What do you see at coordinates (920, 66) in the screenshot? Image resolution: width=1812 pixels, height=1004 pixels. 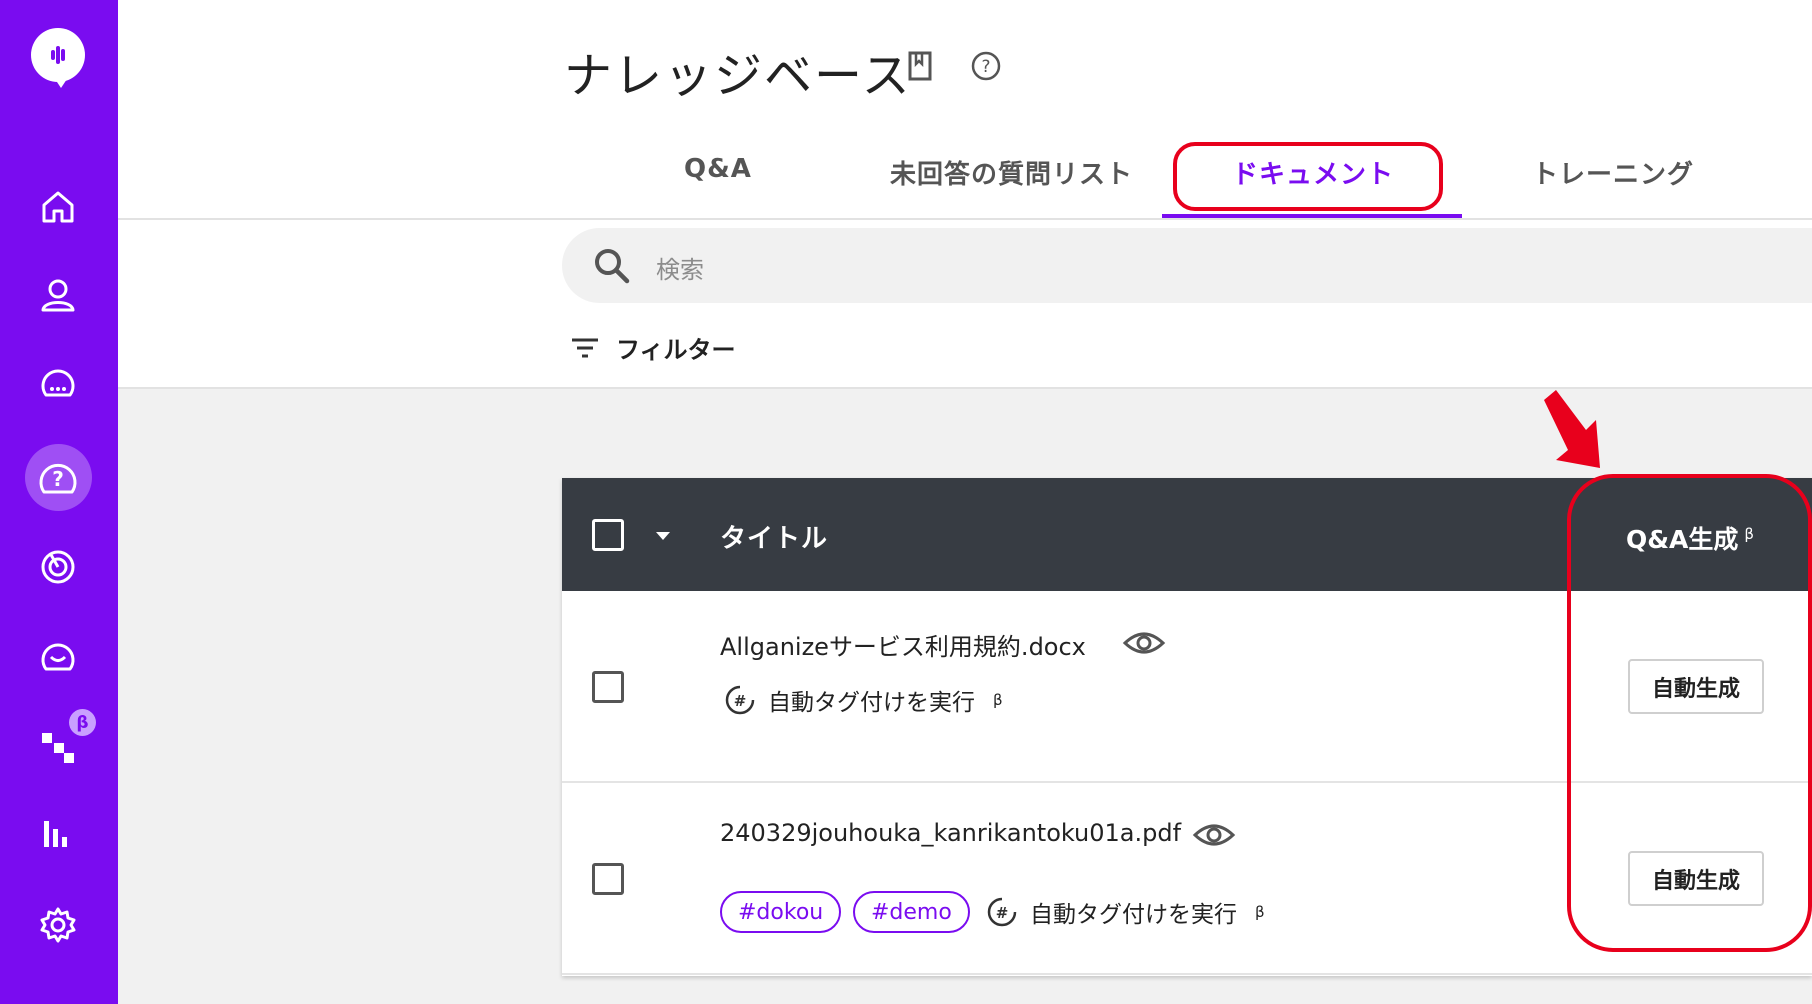 I see `book-icon` at bounding box center [920, 66].